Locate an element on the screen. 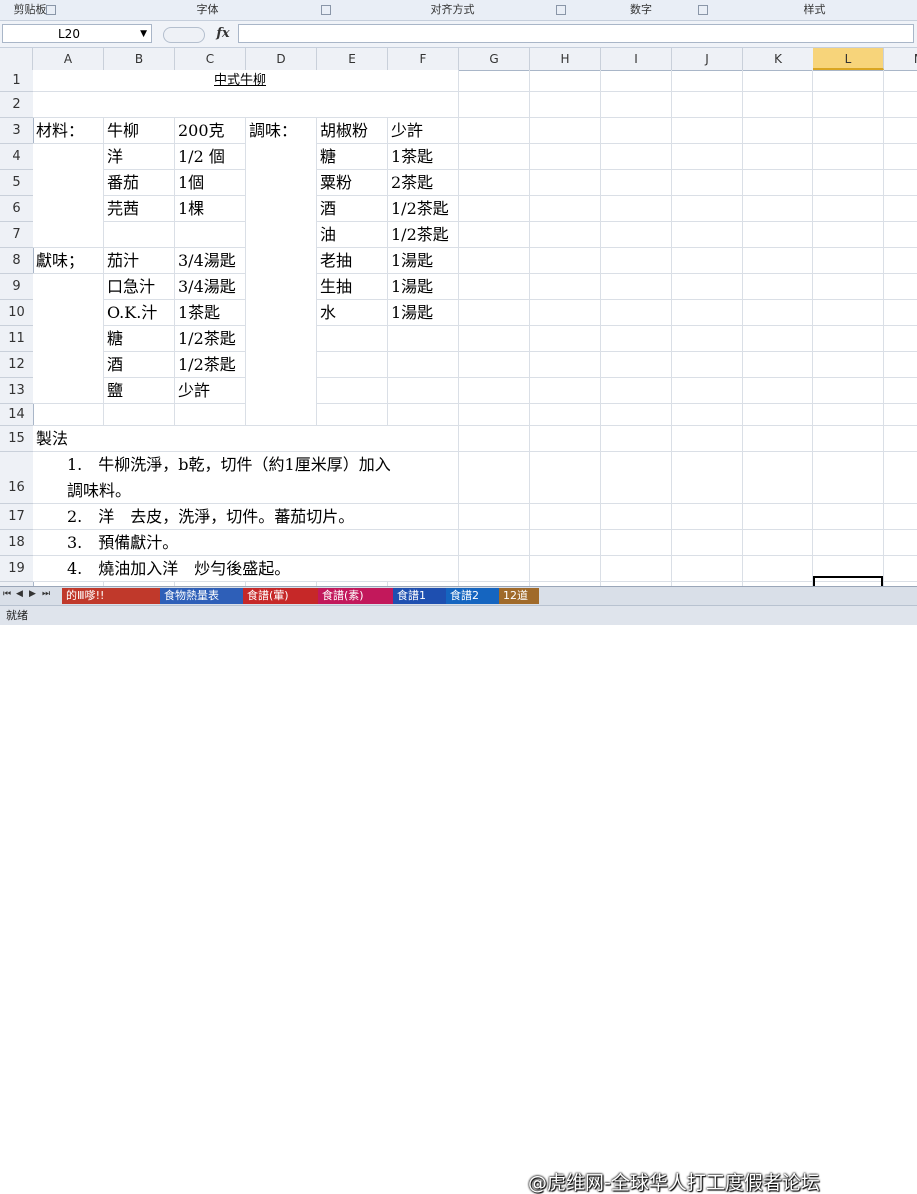  column-header-K: K is located at coordinates (778, 59).